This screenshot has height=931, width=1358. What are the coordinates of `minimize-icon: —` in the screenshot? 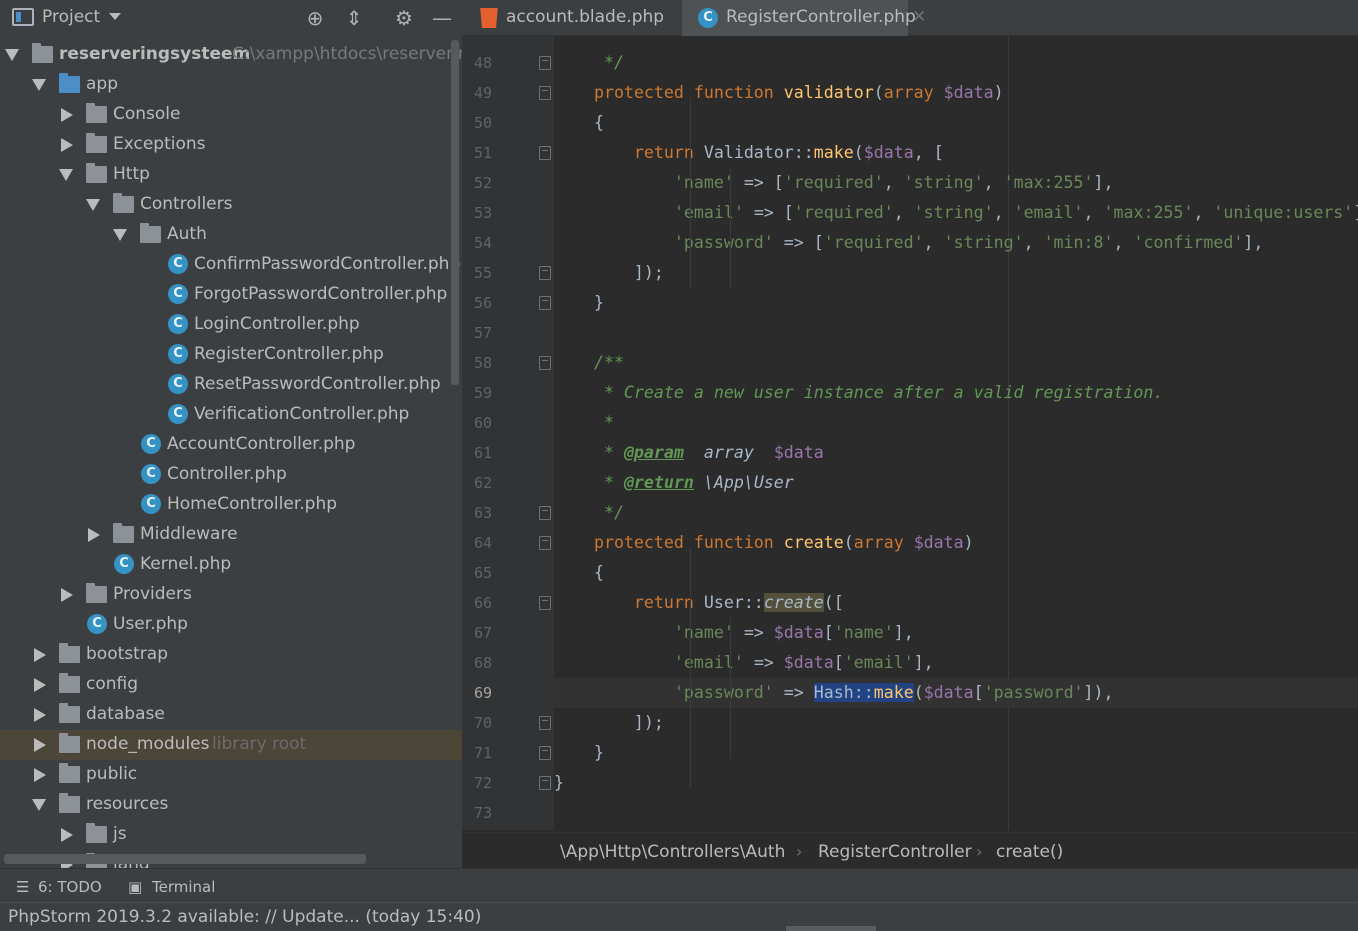 It's located at (442, 18).